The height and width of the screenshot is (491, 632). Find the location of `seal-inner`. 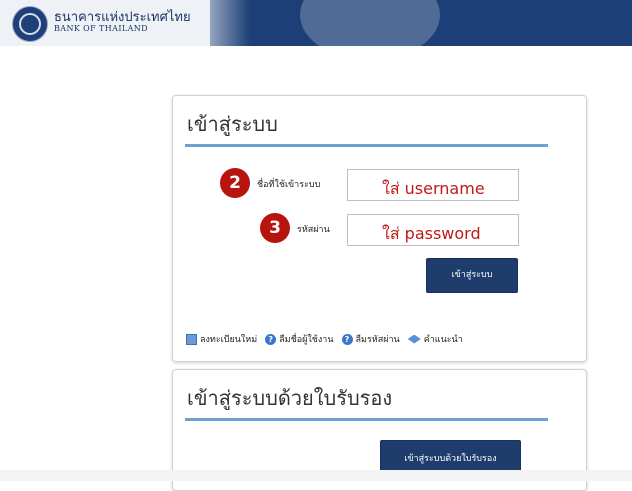

seal-inner is located at coordinates (30, 24).